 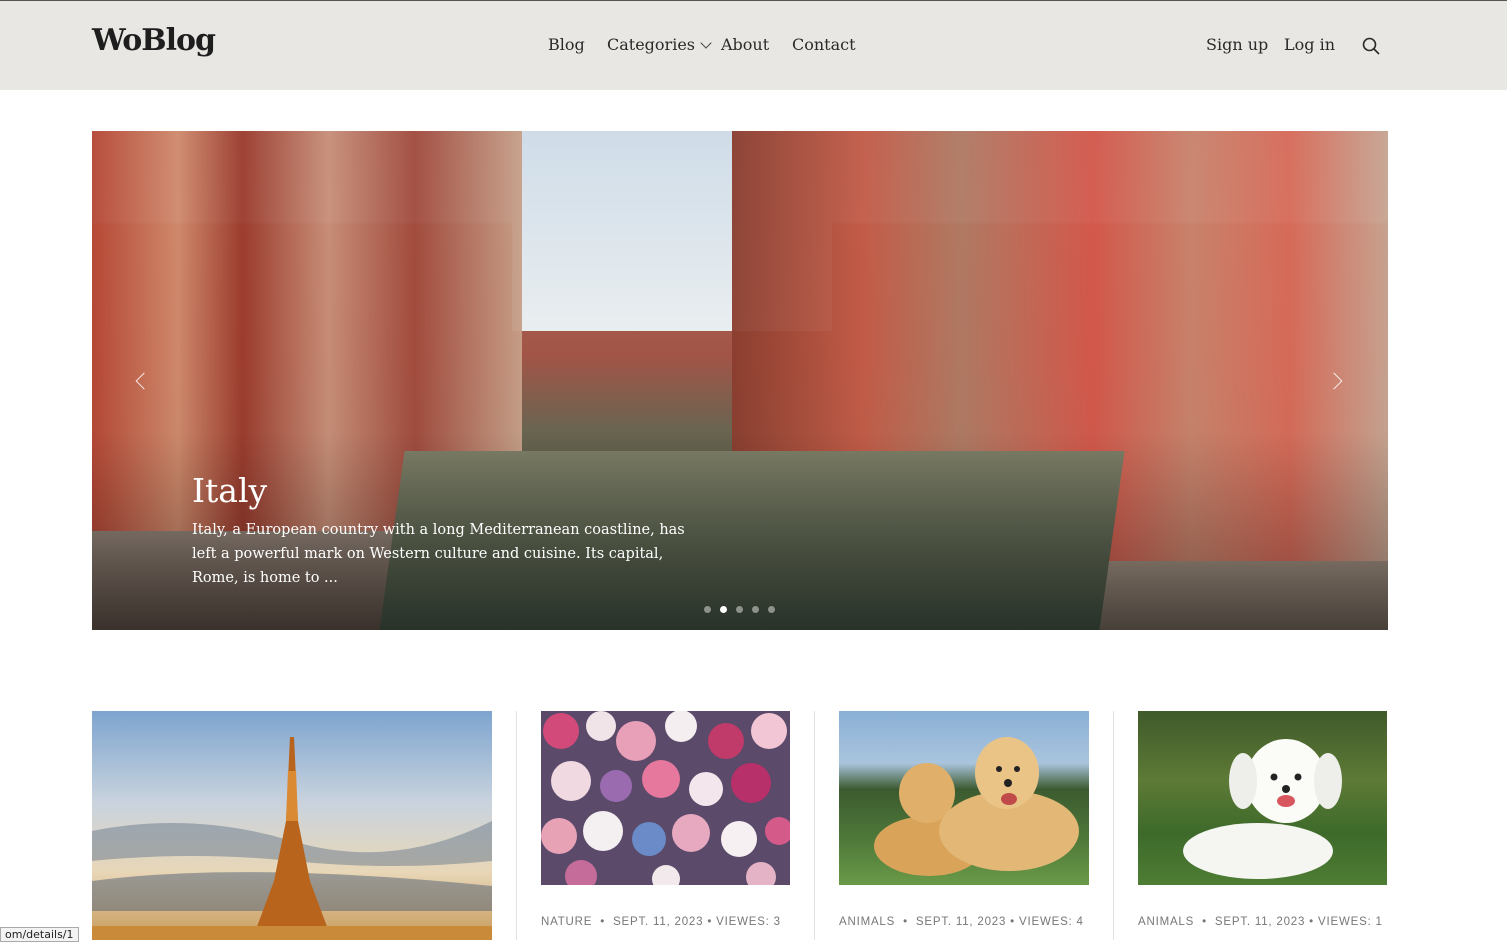 What do you see at coordinates (651, 44) in the screenshot?
I see `nav-categories-label: Categories` at bounding box center [651, 44].